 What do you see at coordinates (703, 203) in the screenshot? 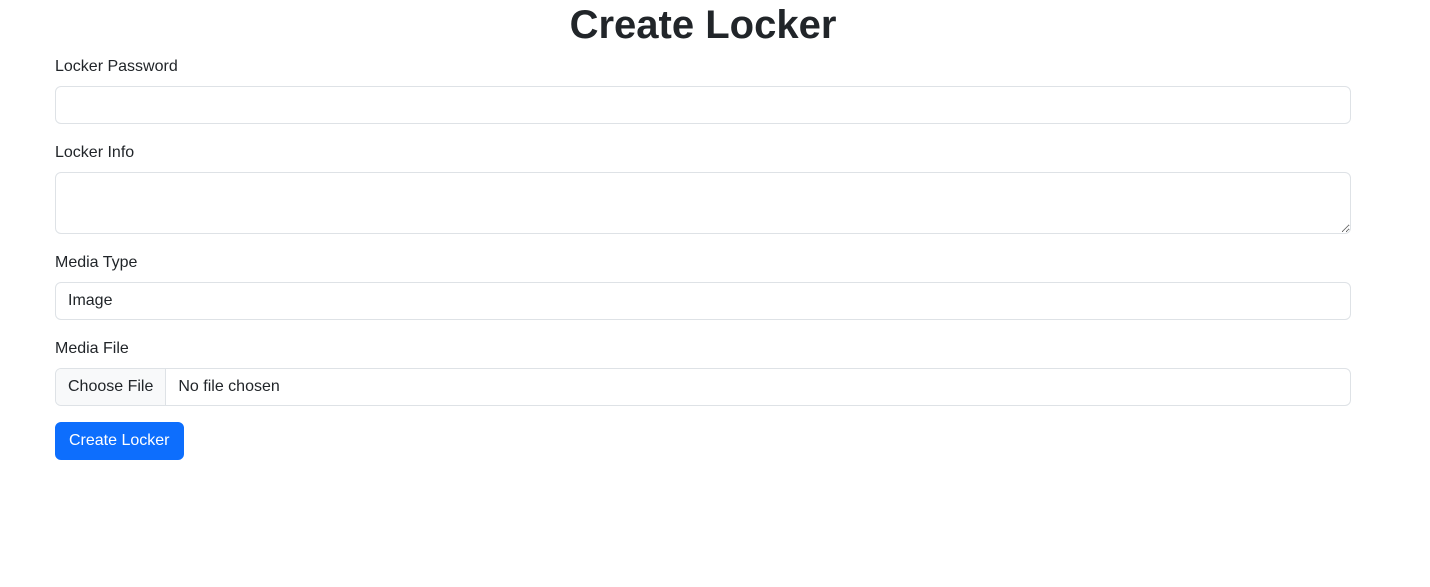
I see `locker-info-textarea` at bounding box center [703, 203].